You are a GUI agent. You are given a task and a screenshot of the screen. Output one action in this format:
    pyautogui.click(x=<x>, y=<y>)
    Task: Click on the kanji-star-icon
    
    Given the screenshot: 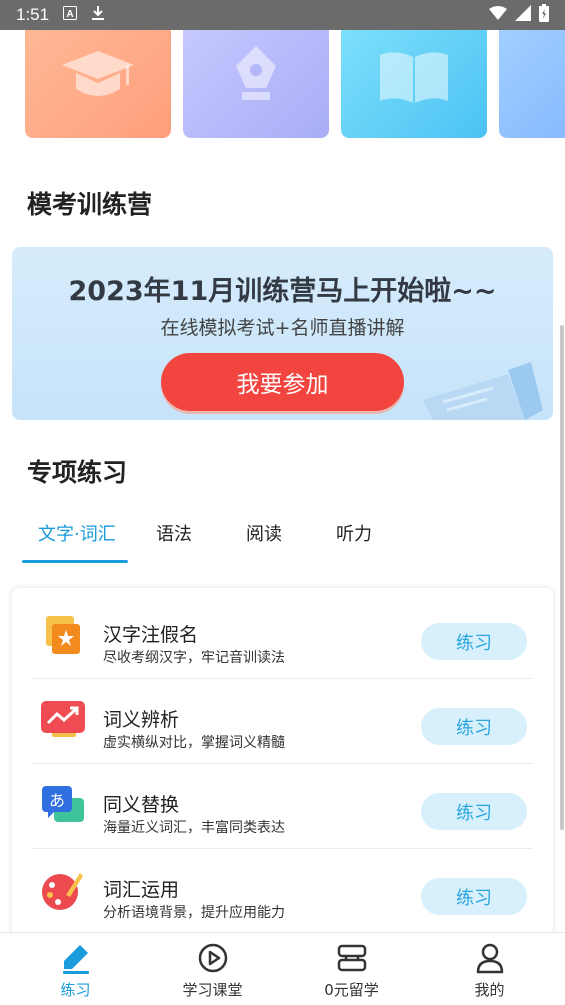 What is the action you would take?
    pyautogui.click(x=63, y=636)
    